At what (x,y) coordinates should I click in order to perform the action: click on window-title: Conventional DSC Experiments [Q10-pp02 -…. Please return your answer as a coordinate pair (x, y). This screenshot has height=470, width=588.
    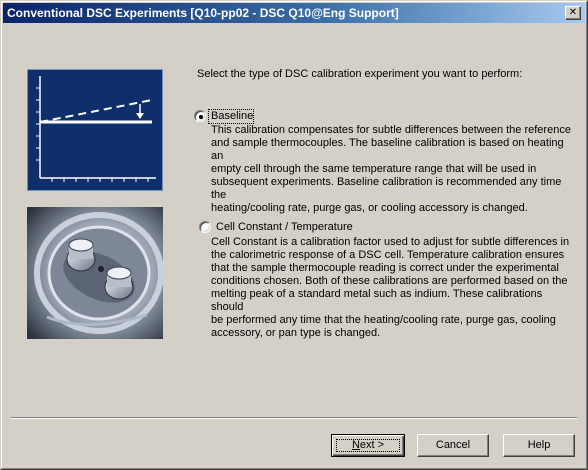
    Looking at the image, I should click on (203, 13).